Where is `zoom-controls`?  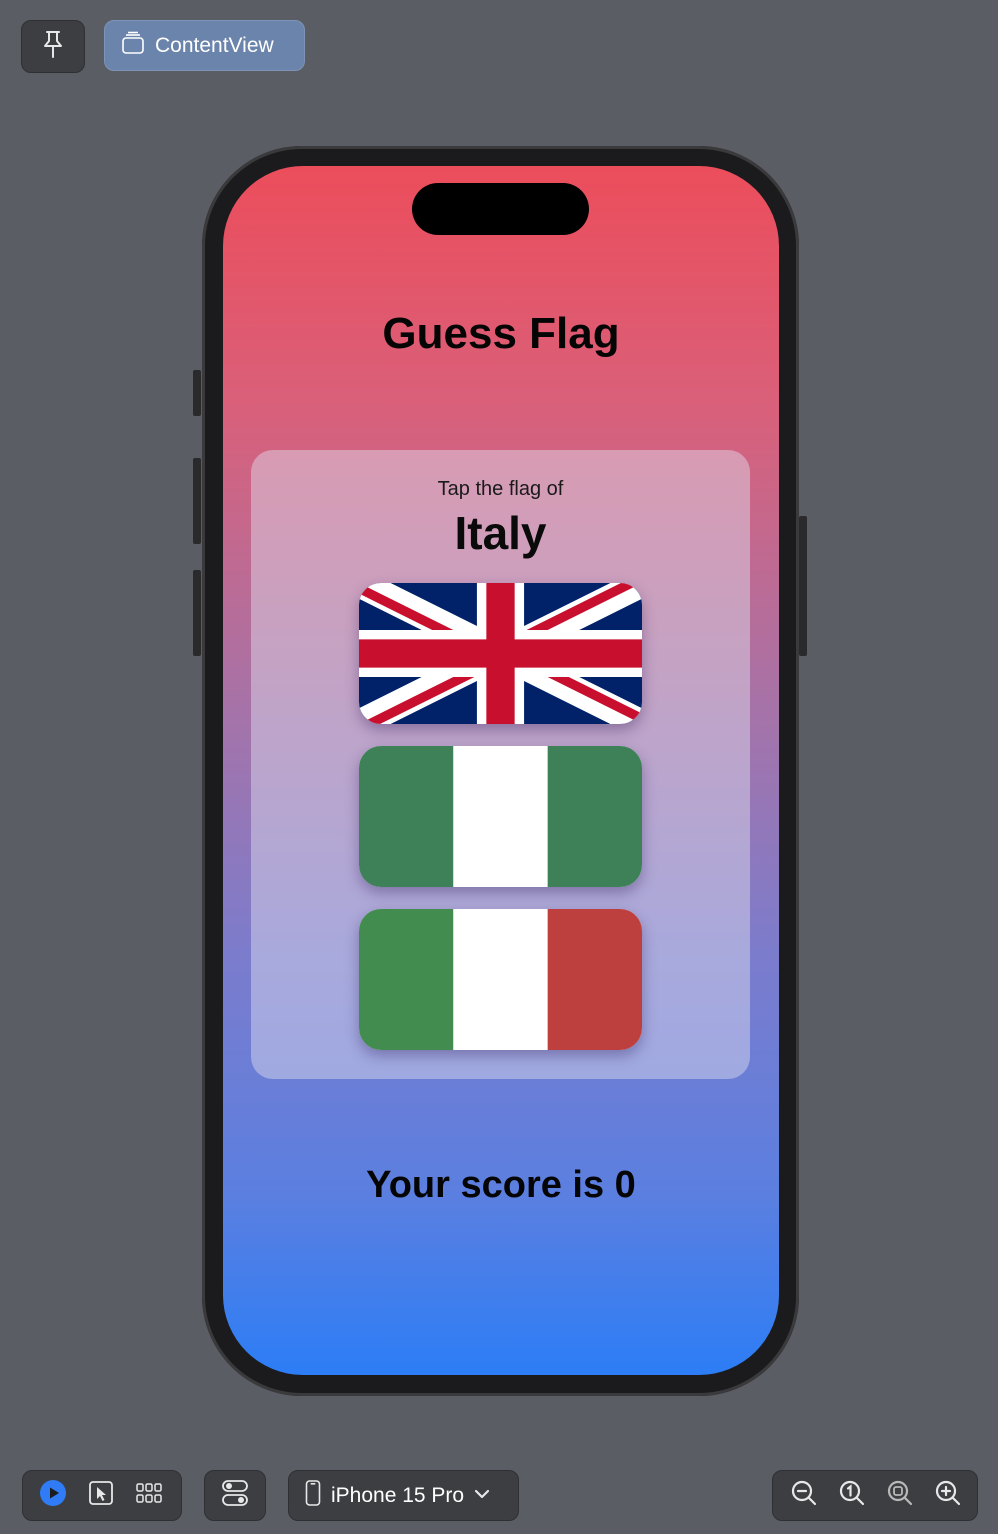
zoom-controls is located at coordinates (875, 1495).